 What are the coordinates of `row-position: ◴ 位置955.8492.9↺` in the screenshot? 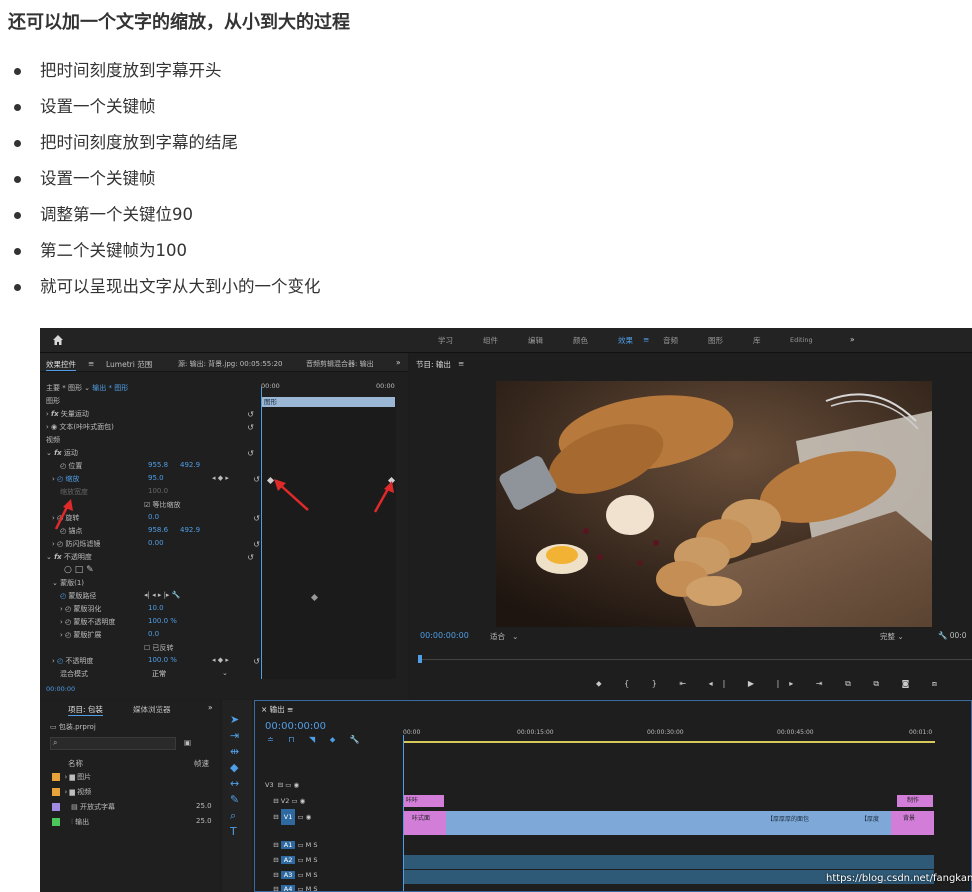 It's located at (159, 467).